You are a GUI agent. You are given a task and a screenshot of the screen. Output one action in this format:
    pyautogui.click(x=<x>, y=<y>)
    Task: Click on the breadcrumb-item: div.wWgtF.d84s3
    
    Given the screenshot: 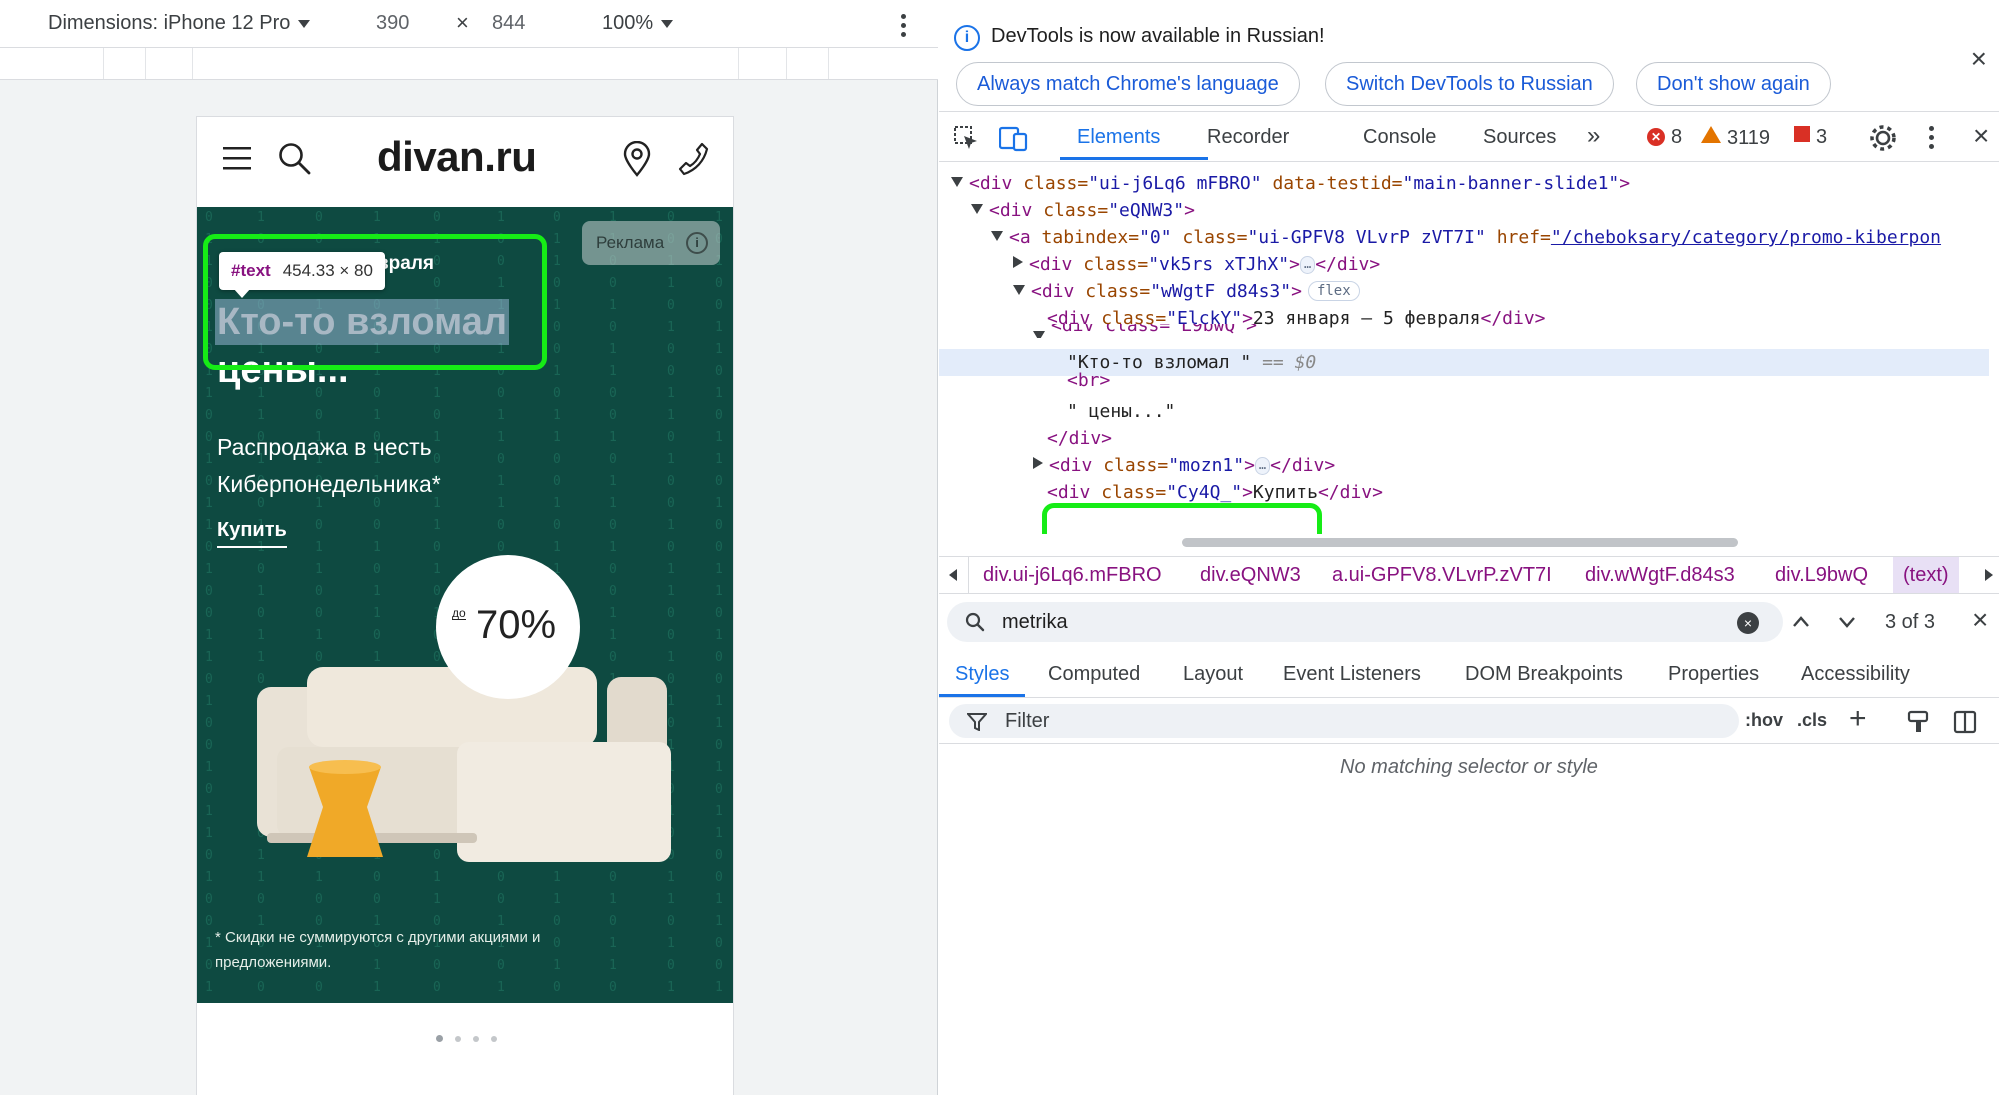 What is the action you would take?
    pyautogui.click(x=1660, y=575)
    